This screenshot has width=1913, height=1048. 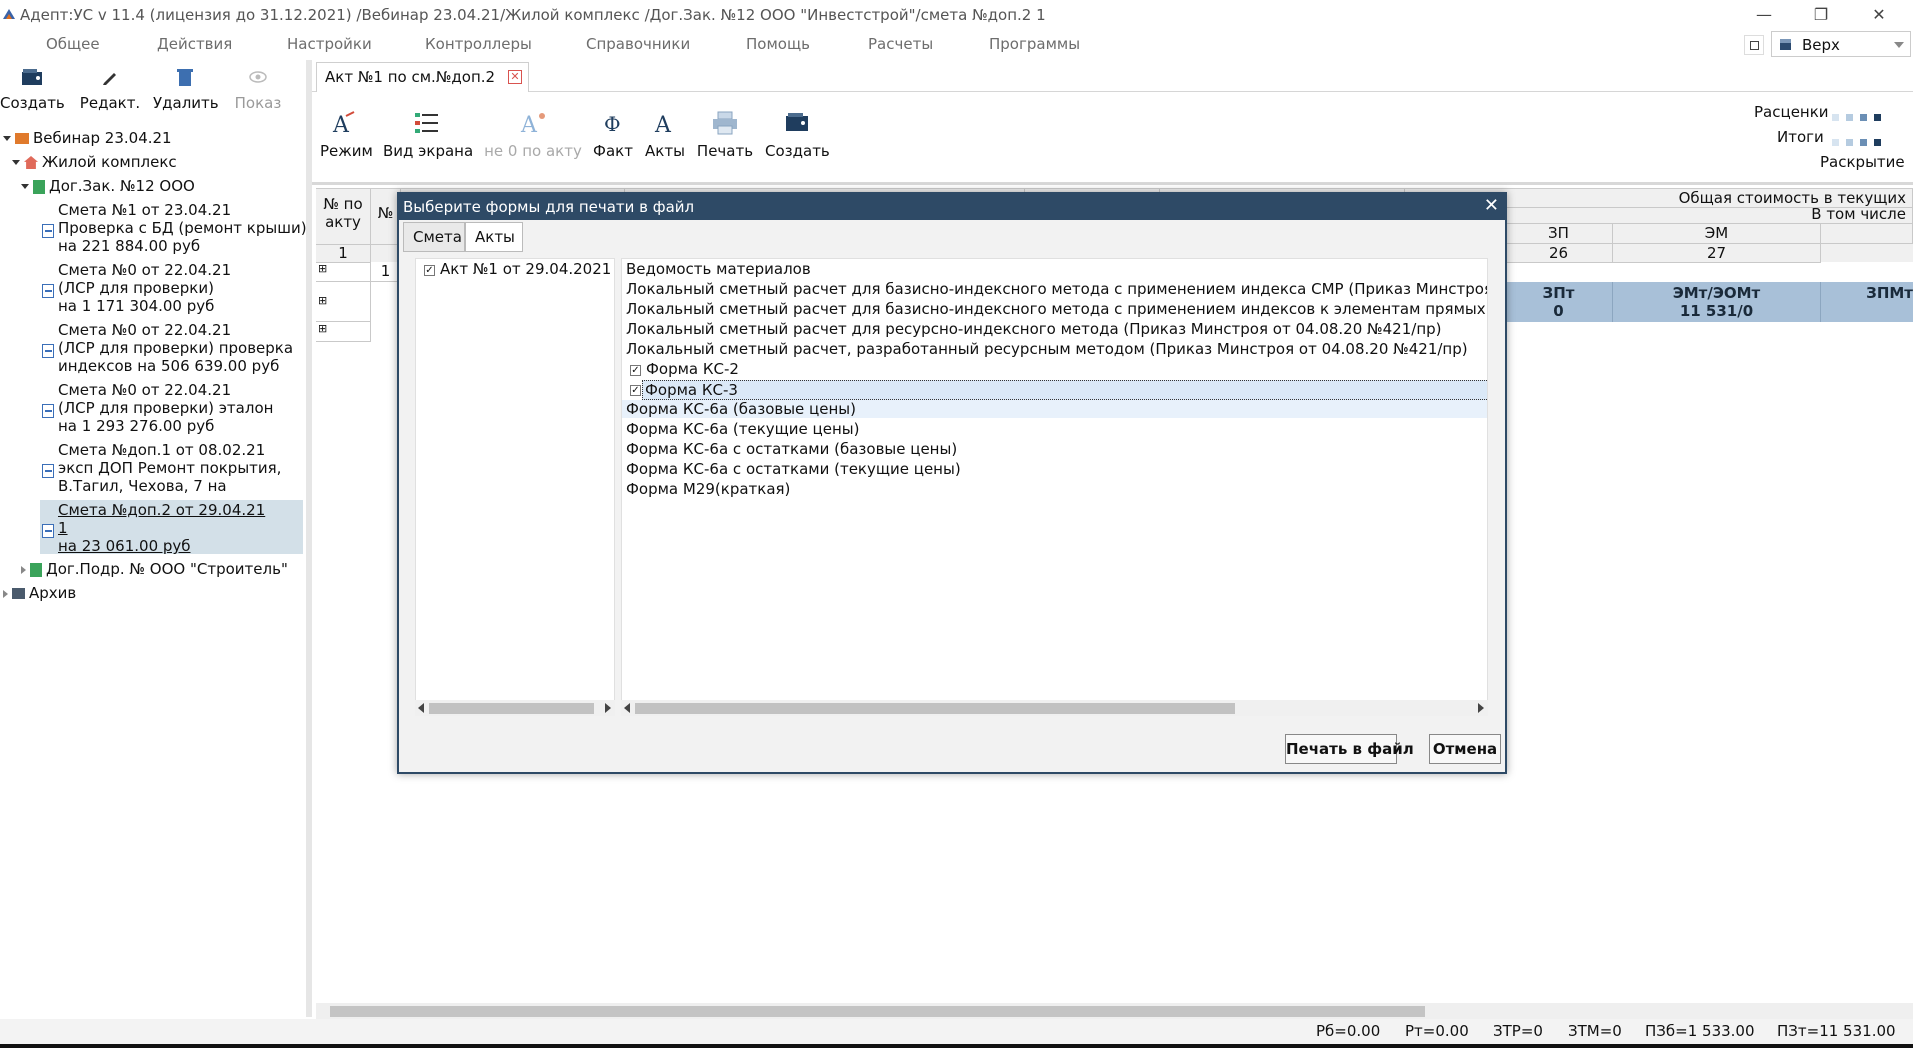 I want to click on fact-button: Ф Факт, so click(x=613, y=135).